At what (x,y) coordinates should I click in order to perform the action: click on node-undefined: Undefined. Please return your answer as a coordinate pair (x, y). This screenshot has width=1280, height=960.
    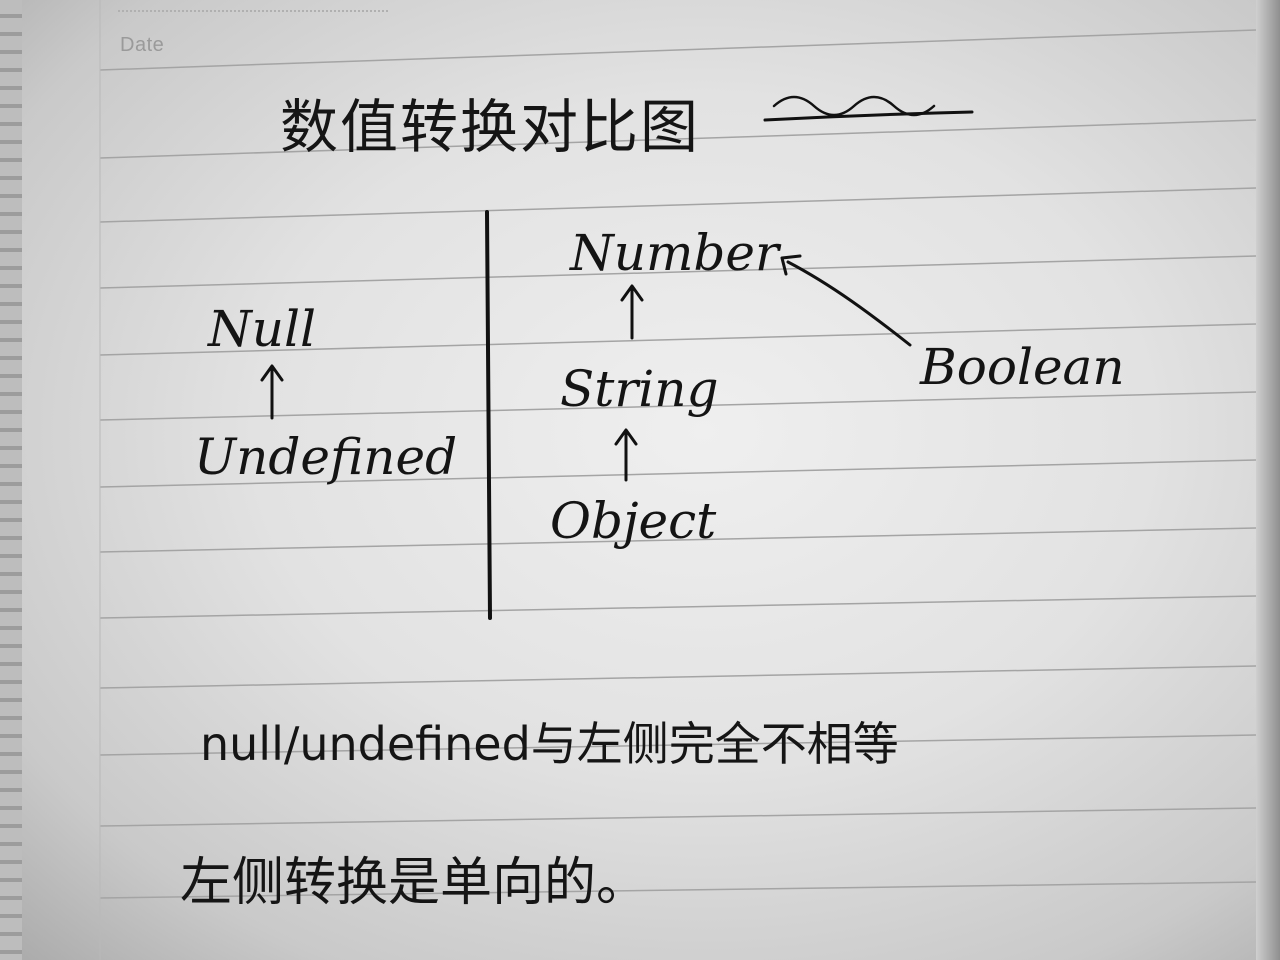
    Looking at the image, I should click on (326, 457).